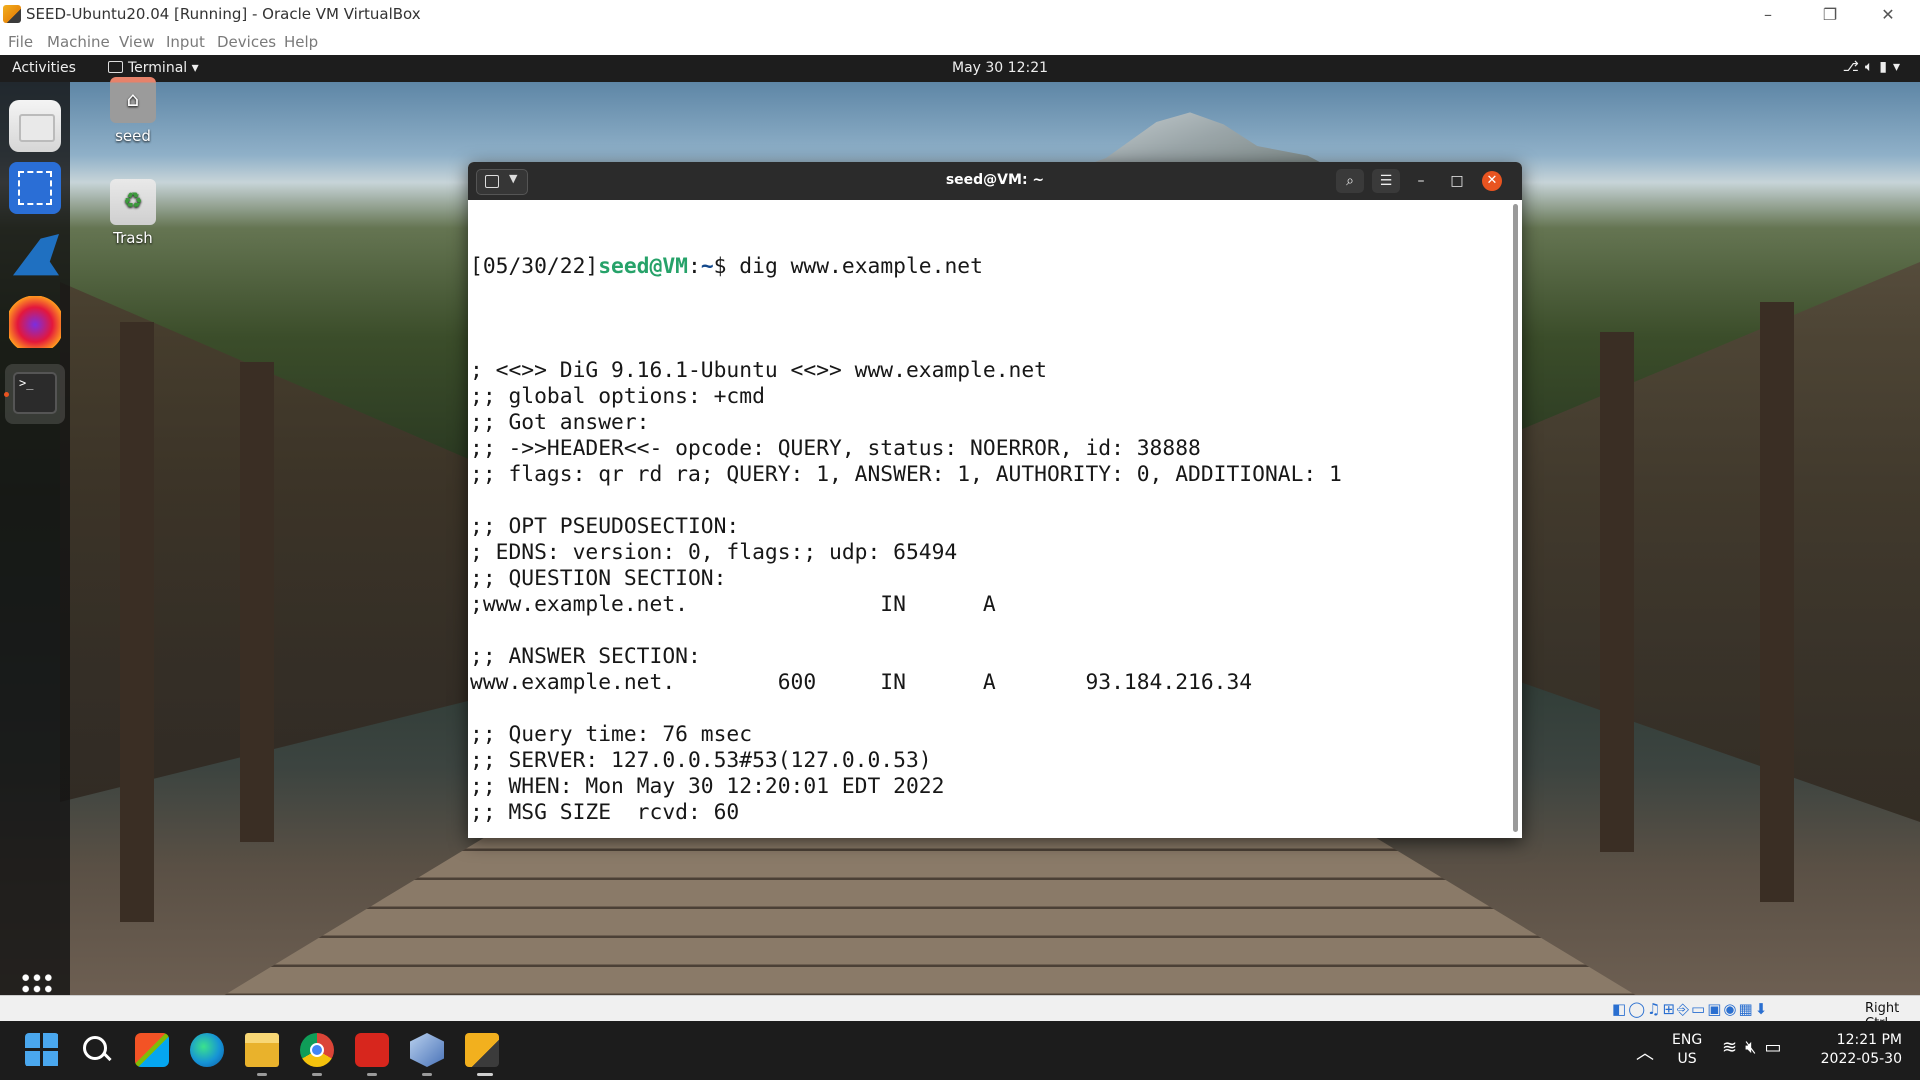 The width and height of the screenshot is (1920, 1080). I want to click on clock-date: 2022-05-30, so click(1861, 1059).